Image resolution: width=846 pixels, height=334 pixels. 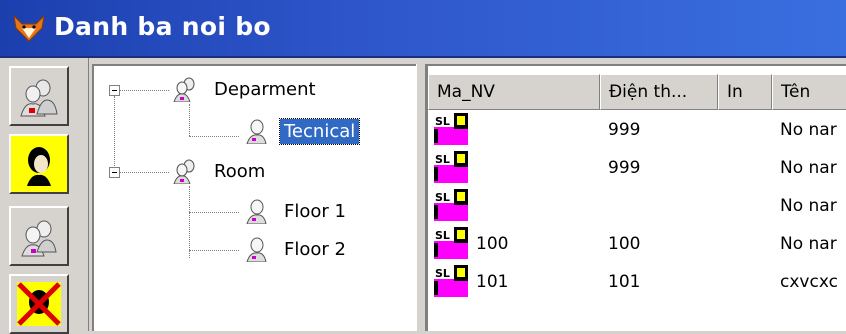 I want to click on cell-ten: cxvcxc, so click(x=809, y=282).